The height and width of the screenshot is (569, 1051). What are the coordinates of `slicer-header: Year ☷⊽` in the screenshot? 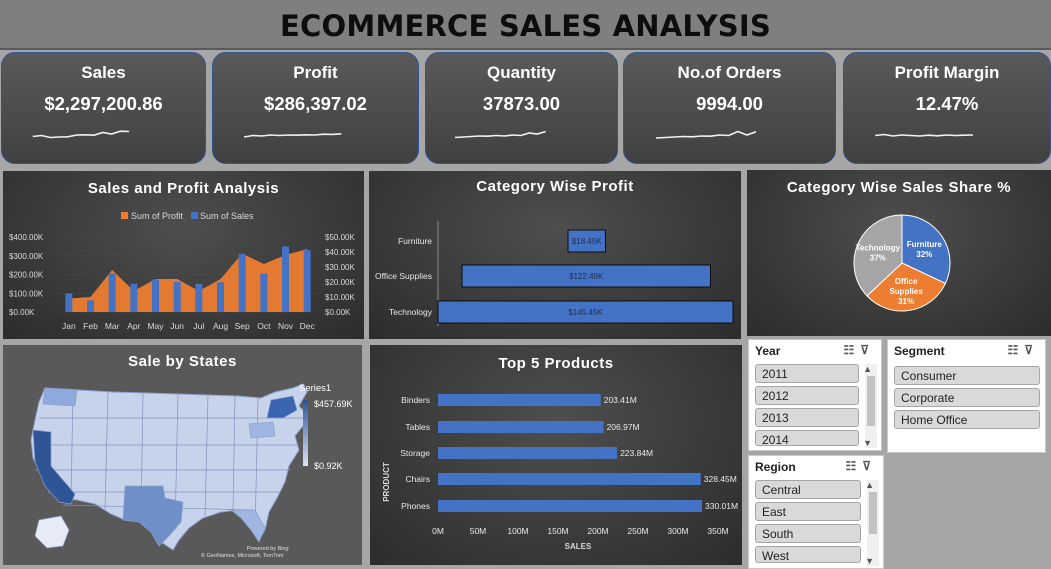 It's located at (815, 351).